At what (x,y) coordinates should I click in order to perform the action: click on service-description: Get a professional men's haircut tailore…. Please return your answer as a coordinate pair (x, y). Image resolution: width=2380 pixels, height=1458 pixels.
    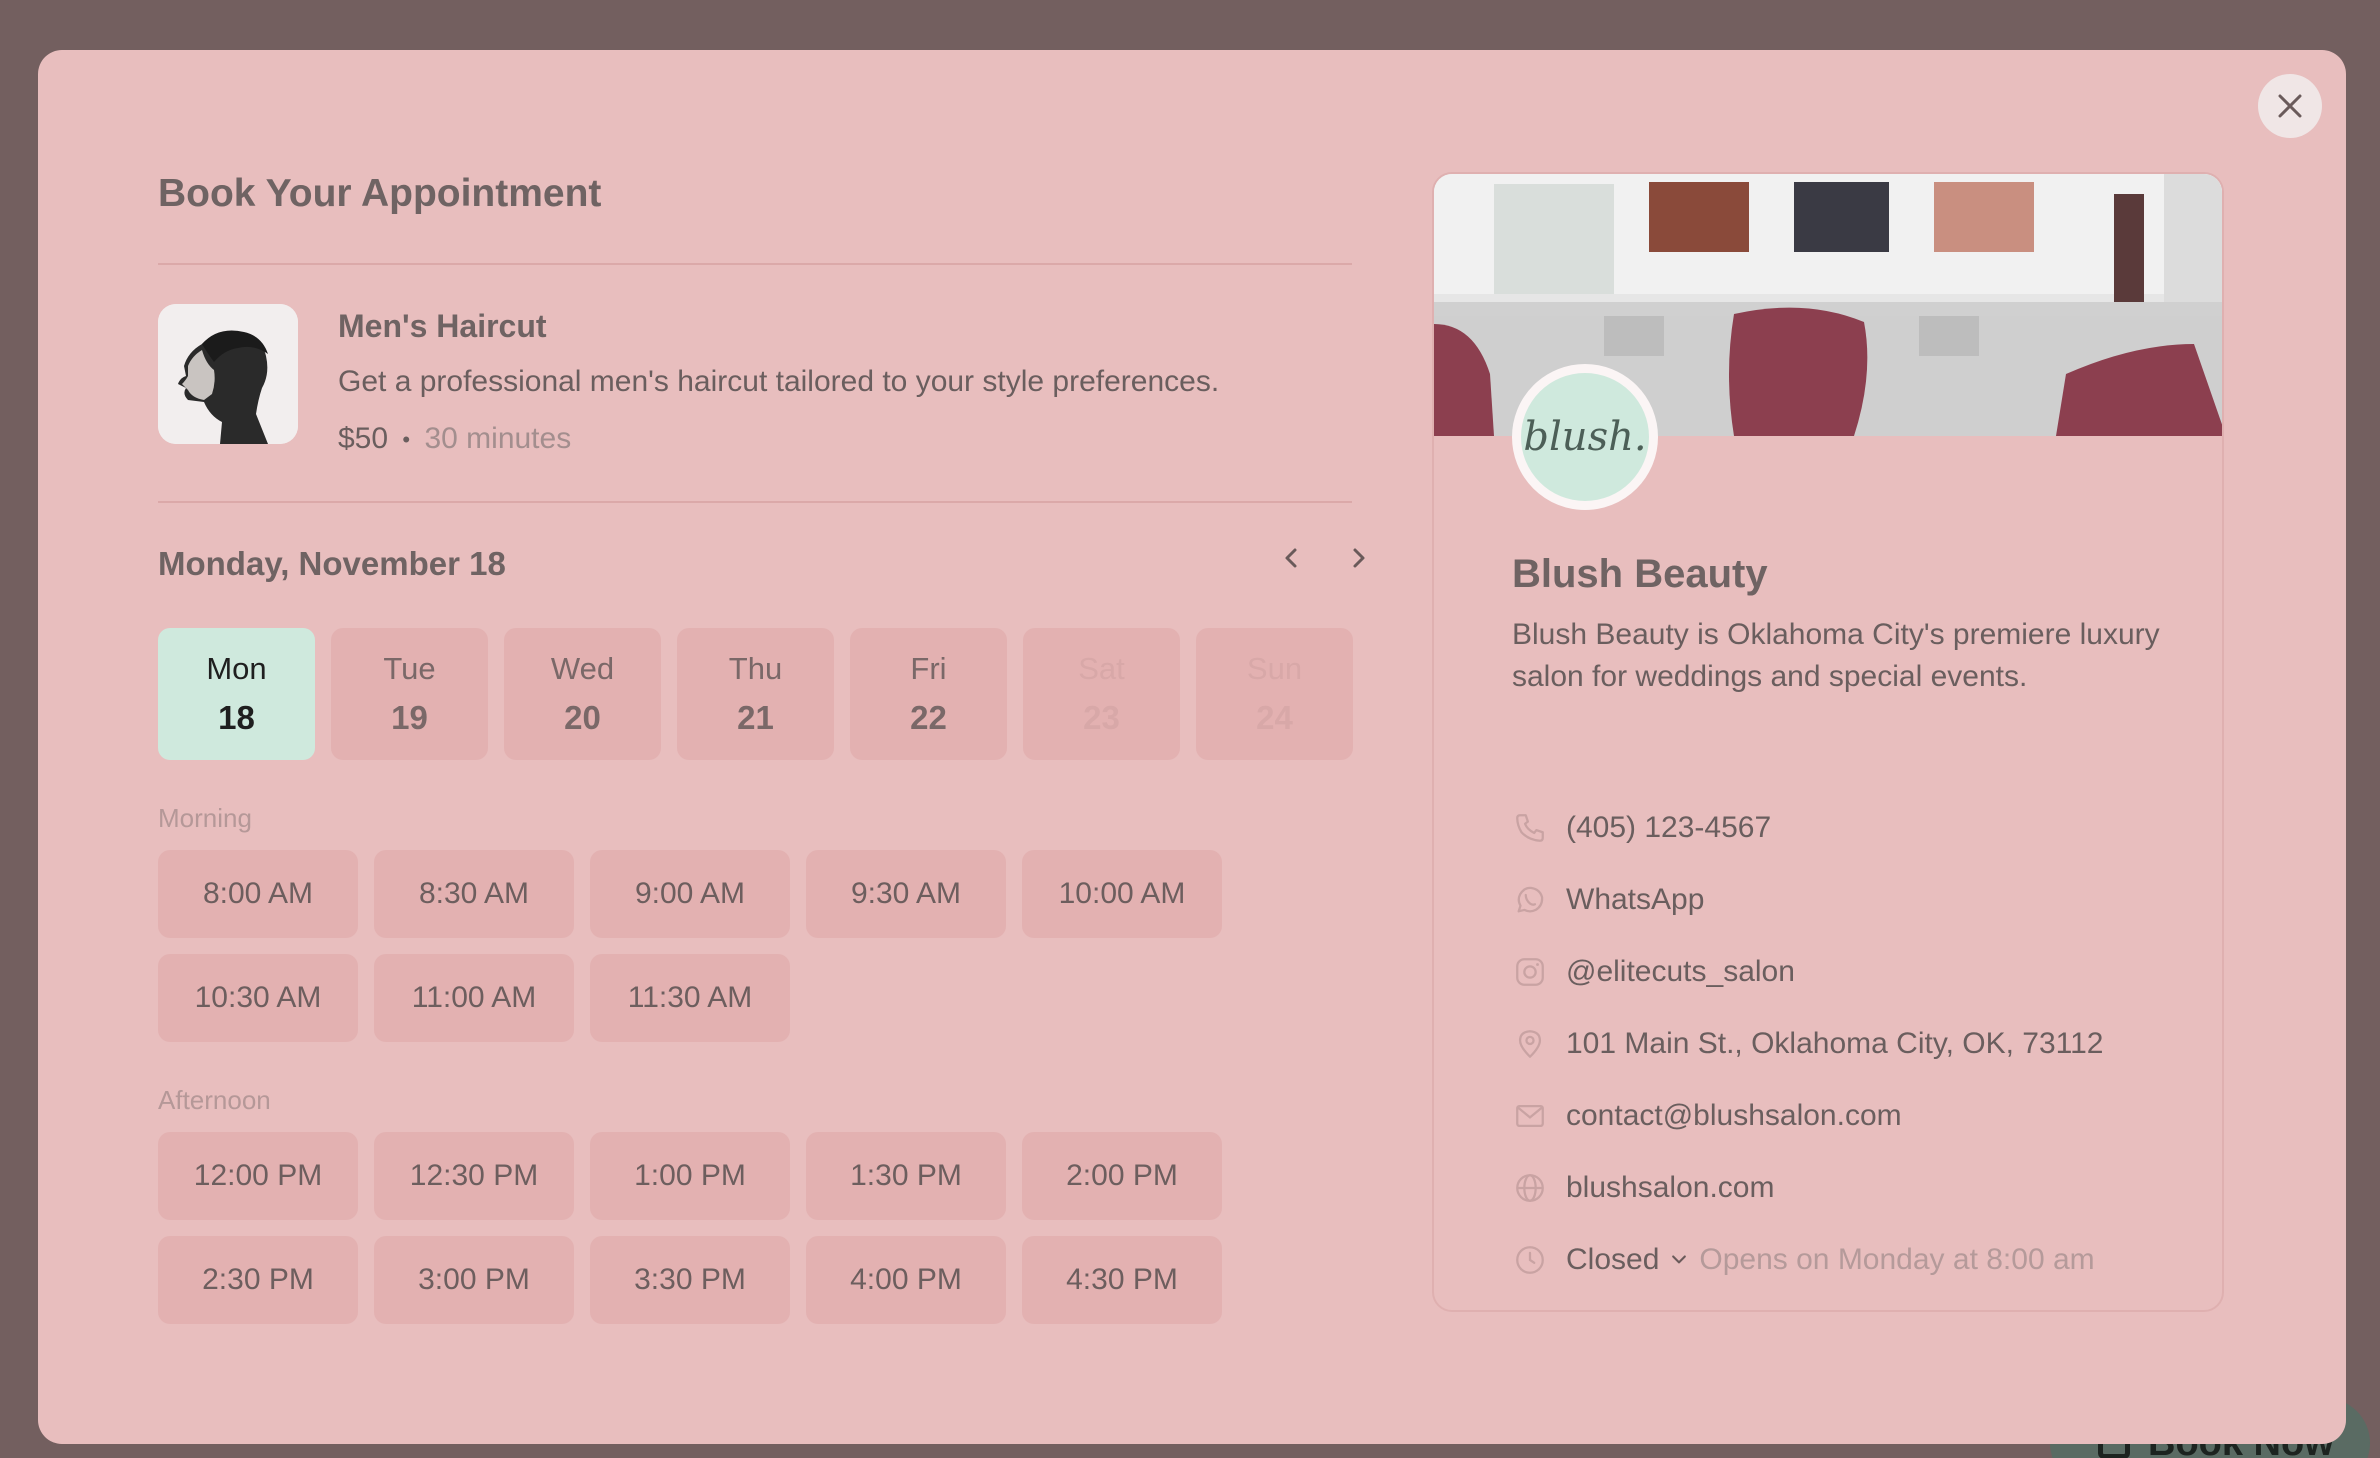
    Looking at the image, I should click on (779, 381).